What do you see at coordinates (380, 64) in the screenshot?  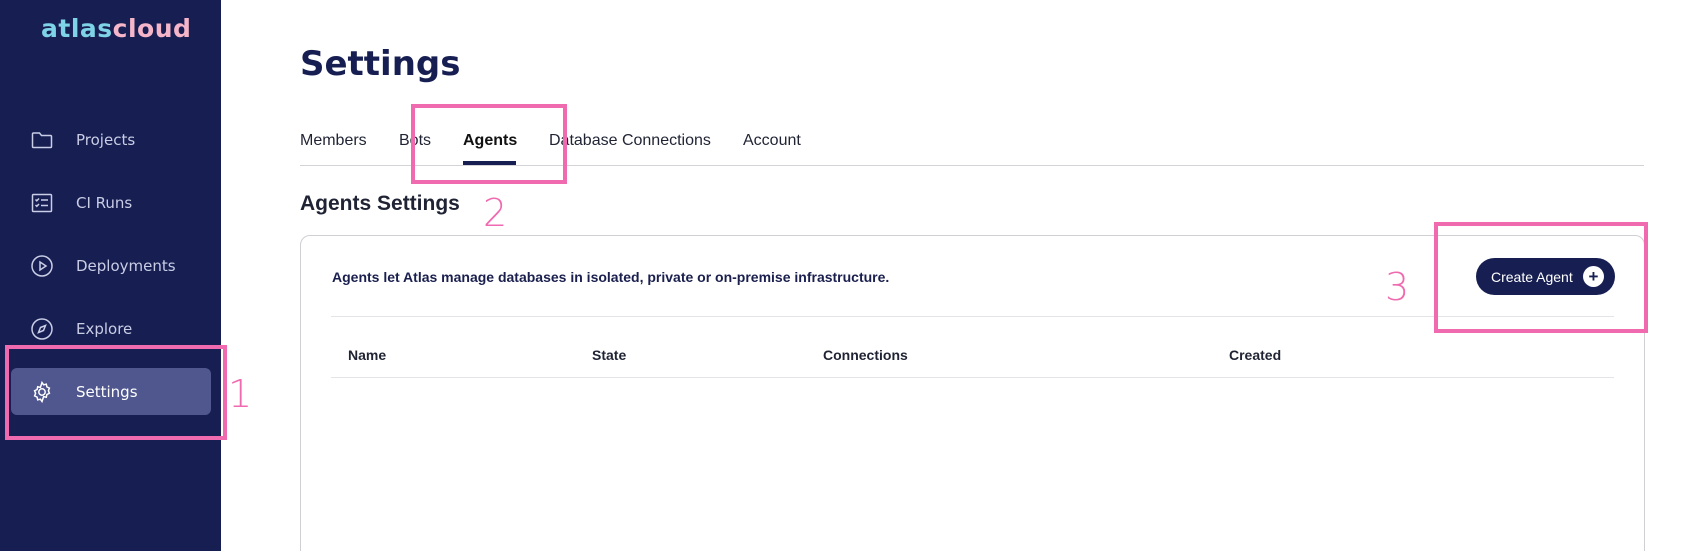 I see `page-title: Settings` at bounding box center [380, 64].